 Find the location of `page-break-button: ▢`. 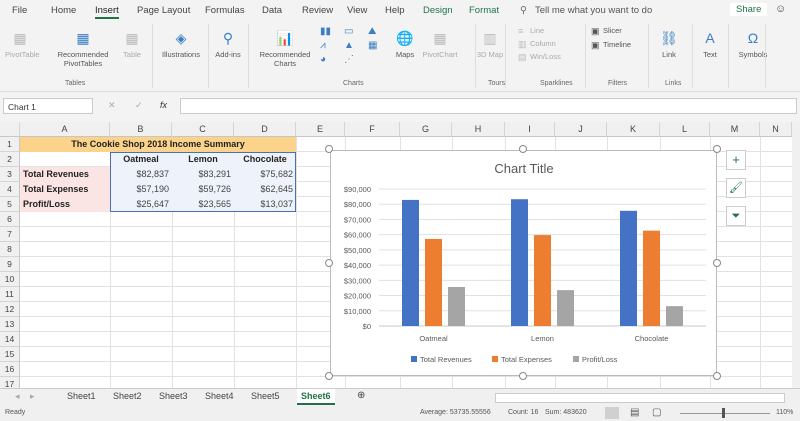

page-break-button: ▢ is located at coordinates (656, 412).